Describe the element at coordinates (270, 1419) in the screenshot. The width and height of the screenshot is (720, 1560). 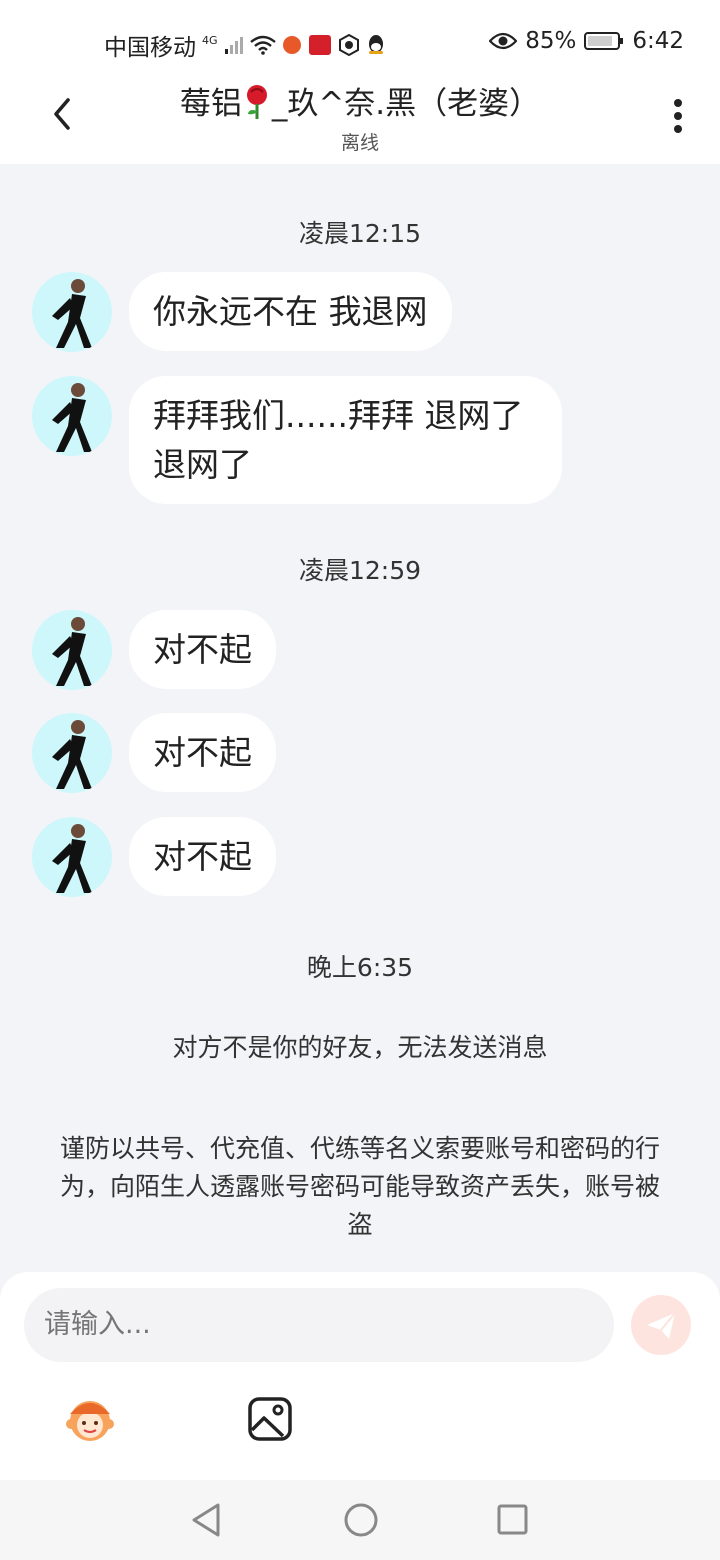
I see `image-picker-icon` at that location.